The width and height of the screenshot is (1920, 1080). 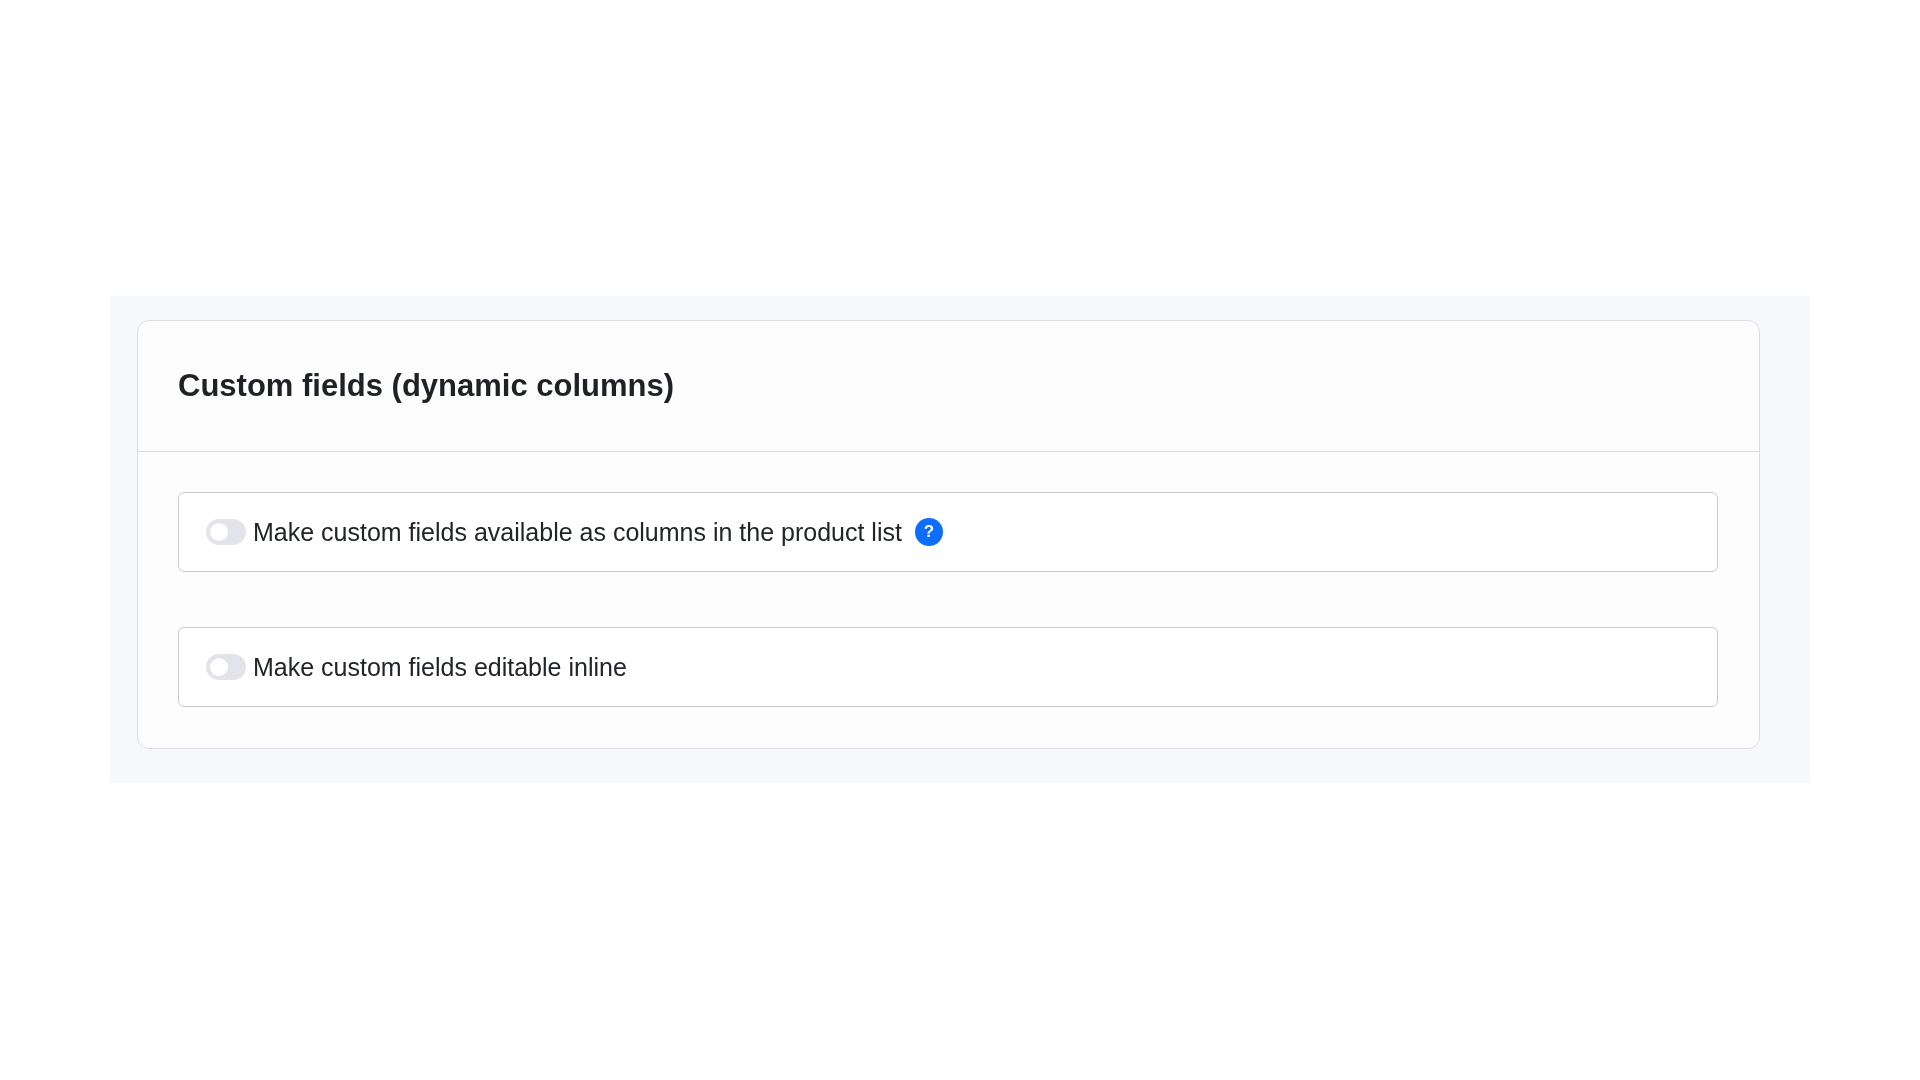 What do you see at coordinates (928, 532) in the screenshot?
I see `help-button: ?` at bounding box center [928, 532].